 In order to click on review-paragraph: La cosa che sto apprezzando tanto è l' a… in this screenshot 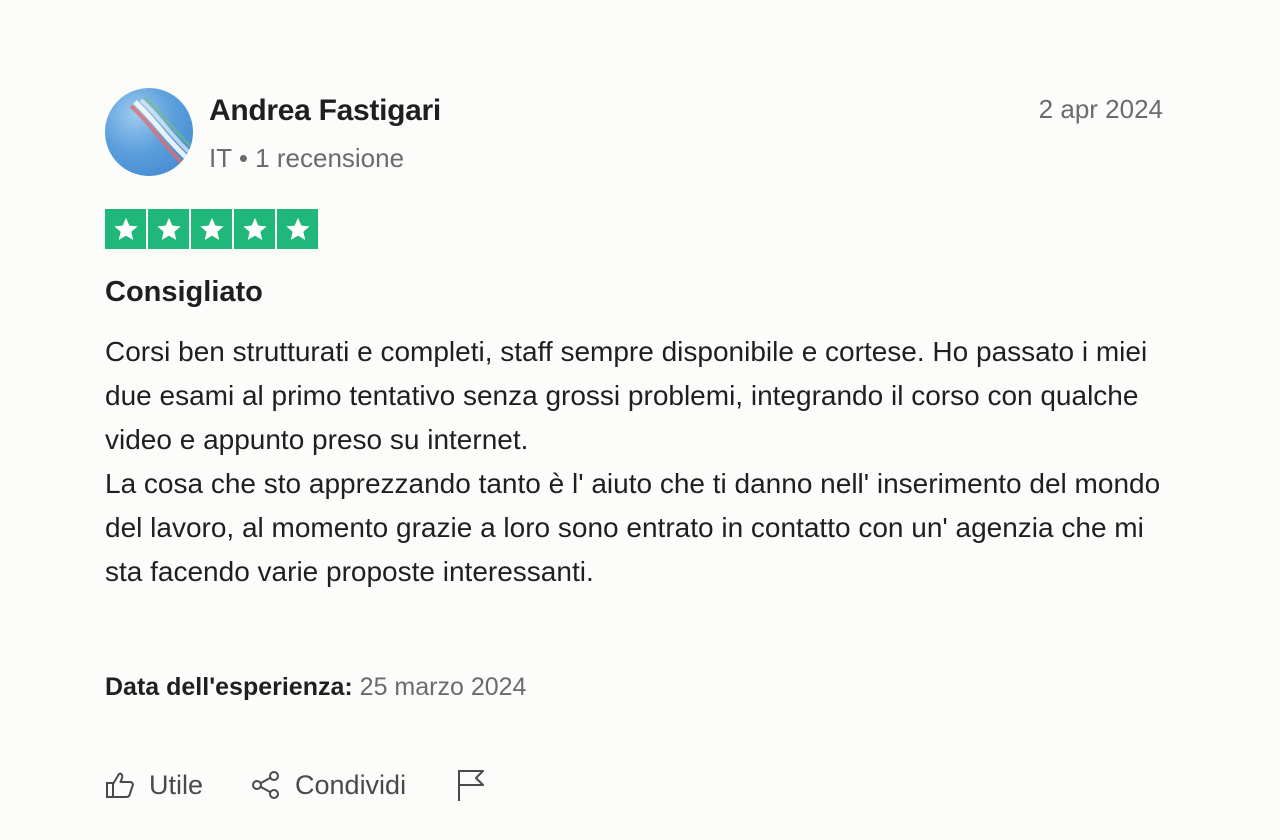, I will do `click(633, 527)`.